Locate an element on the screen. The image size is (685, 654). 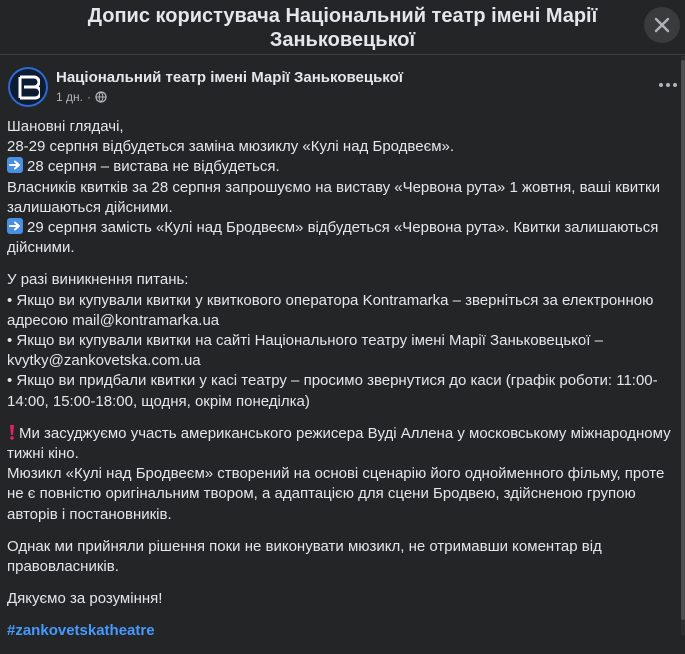
paragraph-hashtag: #zankovetskatheatre is located at coordinates (337, 631).